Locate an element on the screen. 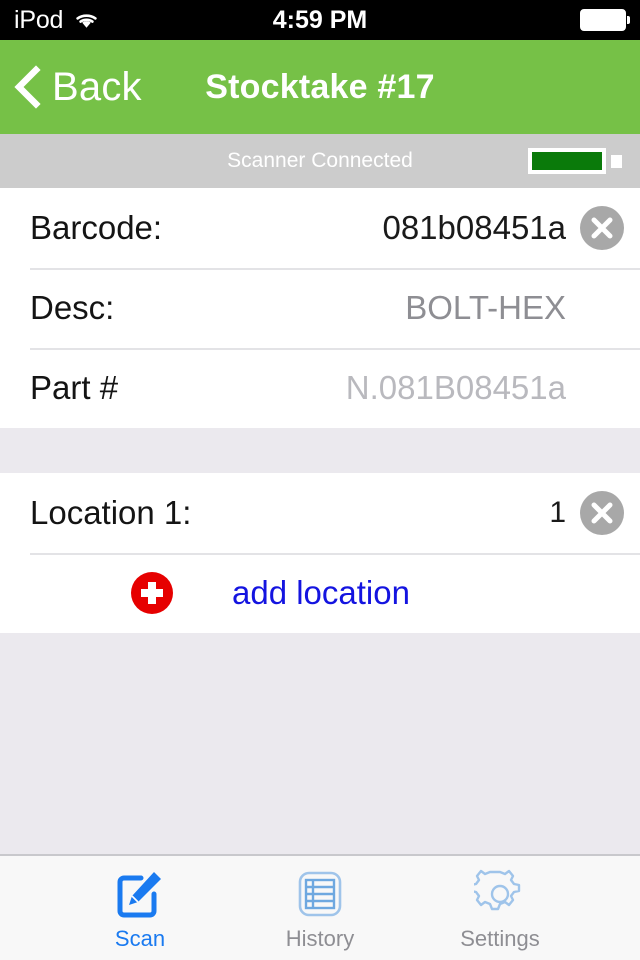 The image size is (640, 960). table-row: Part # N.081B08451a is located at coordinates (320, 388).